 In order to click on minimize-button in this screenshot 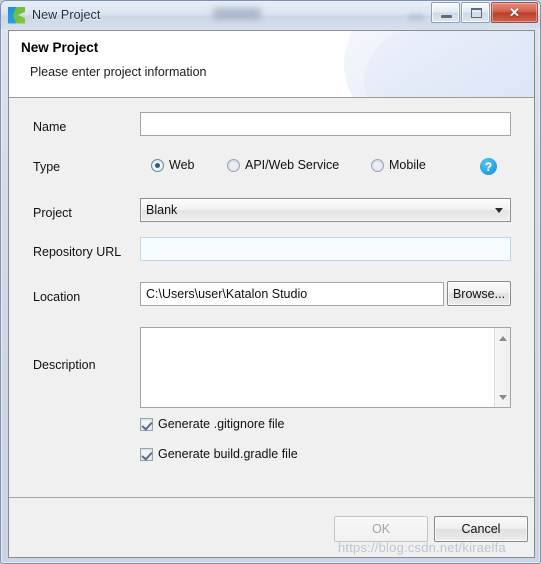, I will do `click(445, 12)`.